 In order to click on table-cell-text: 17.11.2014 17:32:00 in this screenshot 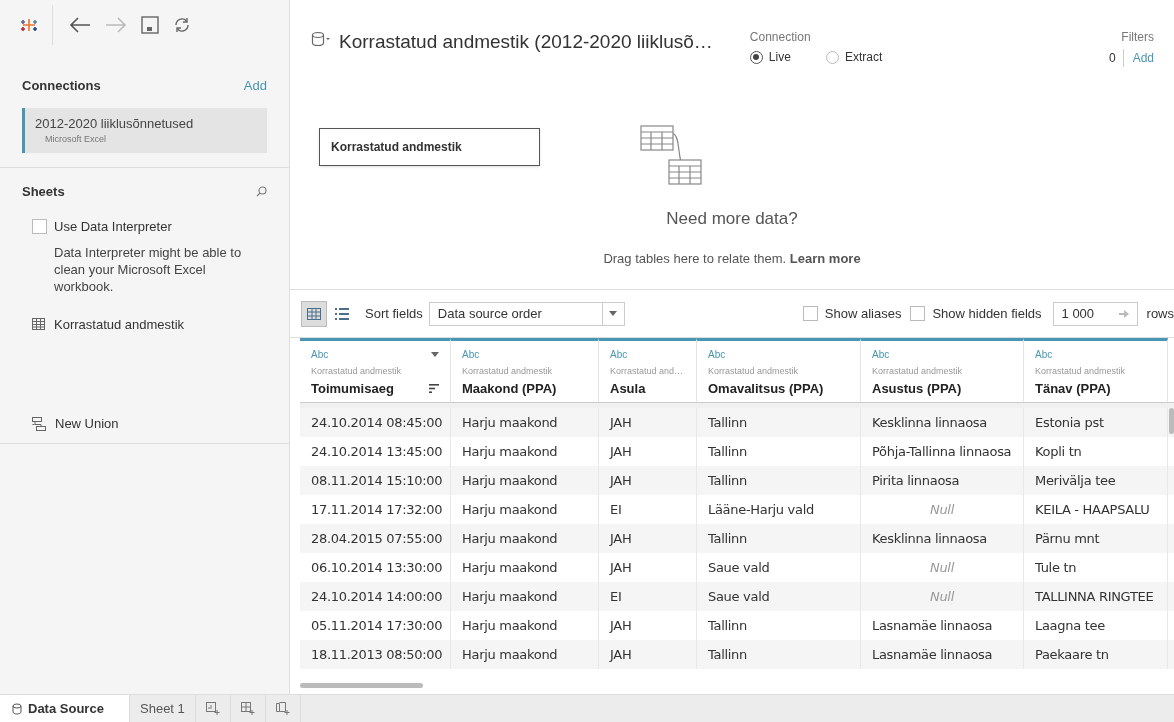, I will do `click(377, 509)`.